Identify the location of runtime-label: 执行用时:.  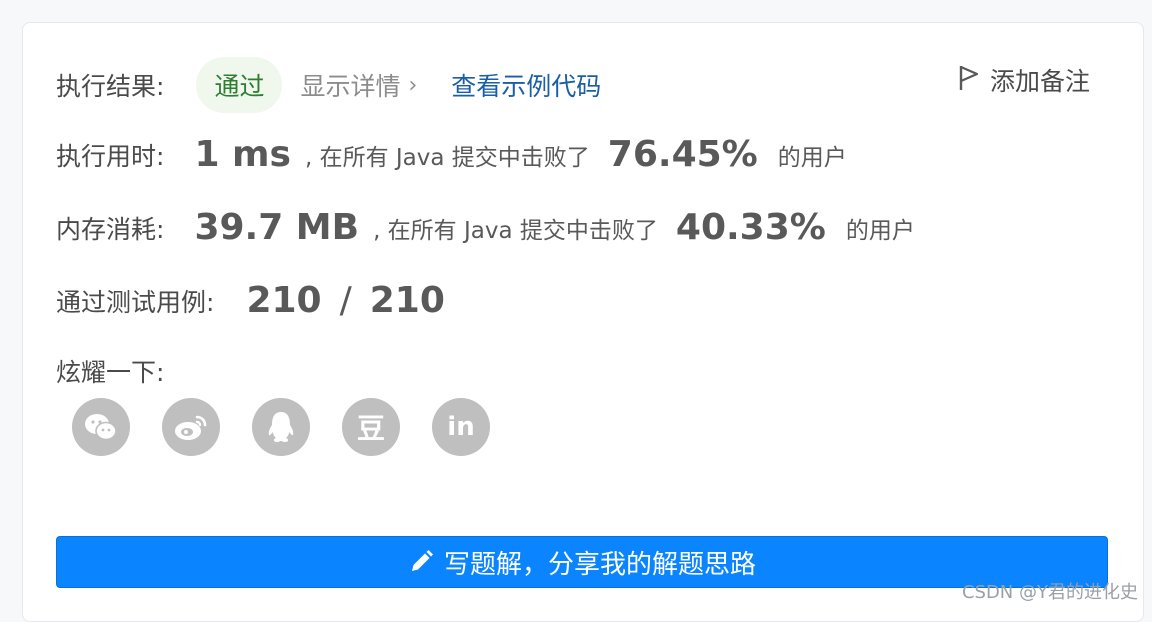
(110, 156).